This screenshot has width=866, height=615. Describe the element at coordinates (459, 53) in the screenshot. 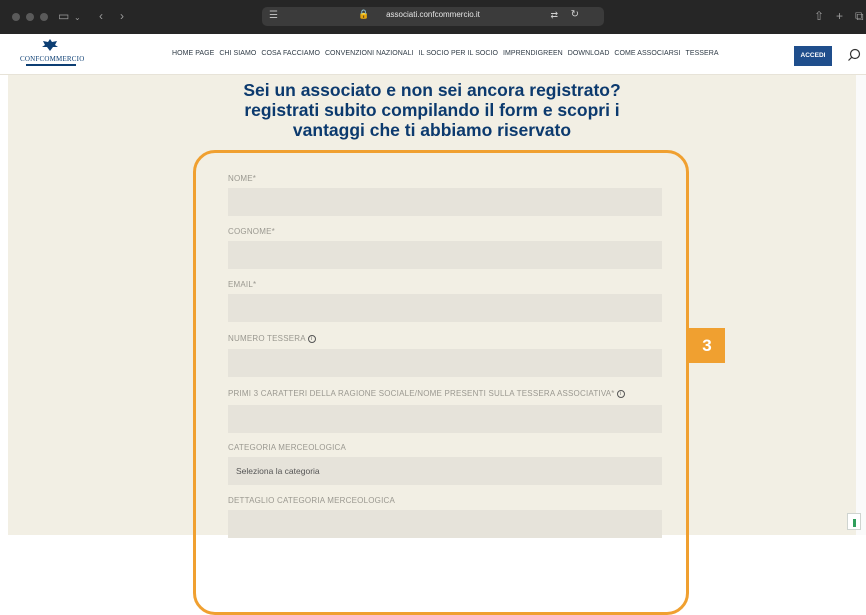

I see `menu-socio-per-socio: IL SOCIO PER IL SOCIO` at that location.